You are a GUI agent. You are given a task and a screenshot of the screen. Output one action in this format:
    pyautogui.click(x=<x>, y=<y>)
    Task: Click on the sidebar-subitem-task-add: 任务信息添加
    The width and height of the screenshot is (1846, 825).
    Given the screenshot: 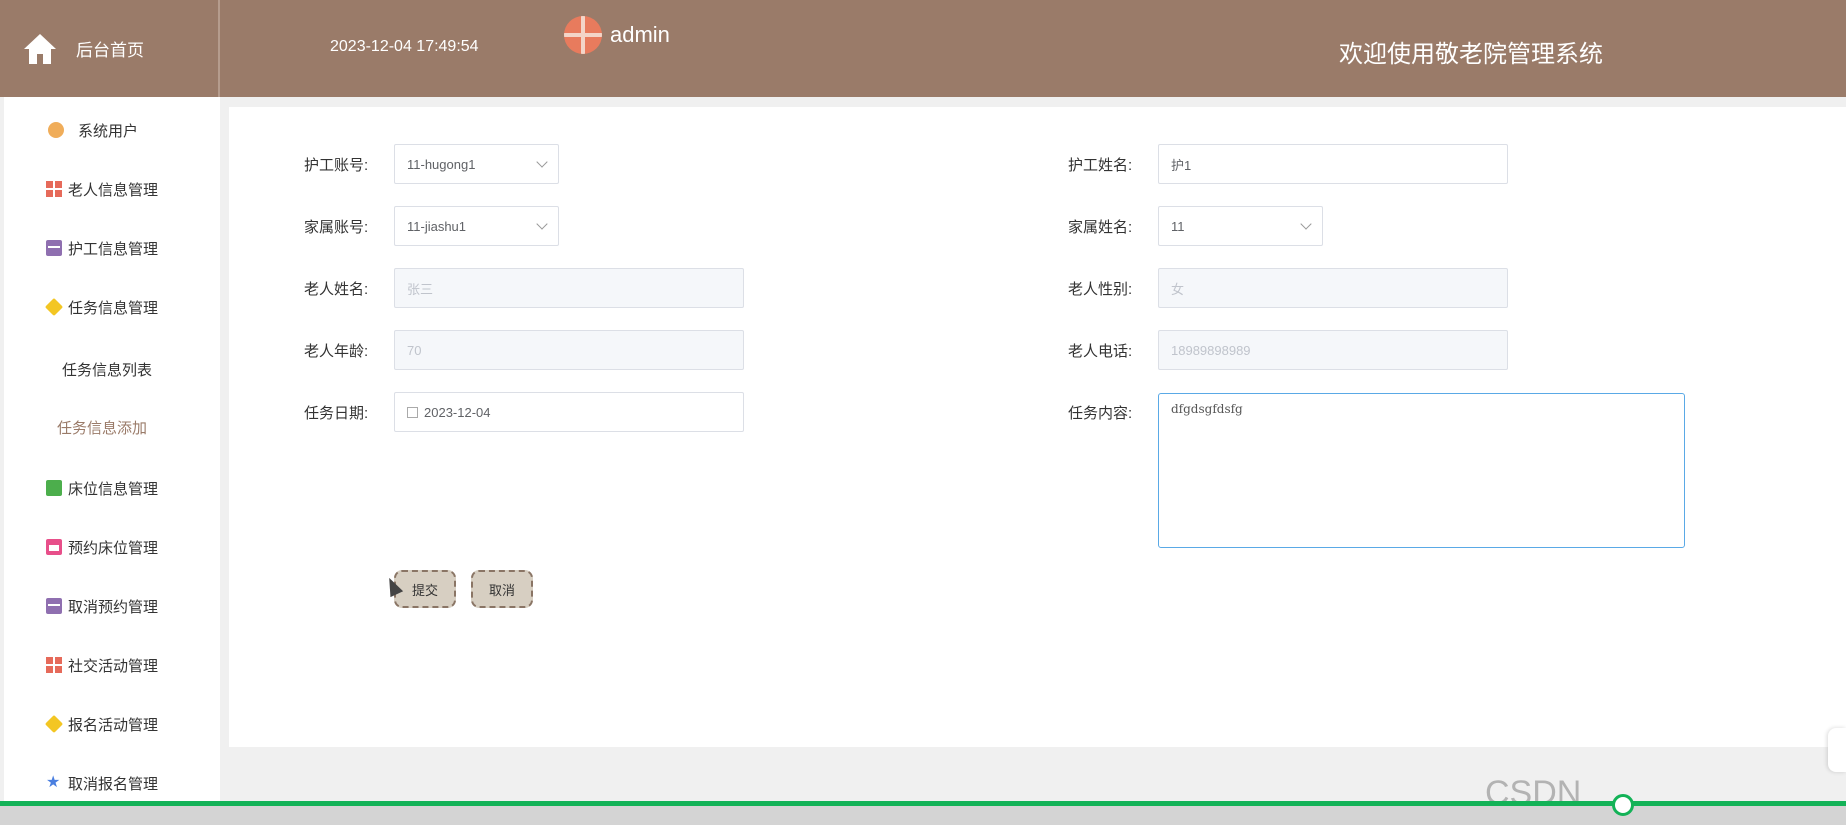 What is the action you would take?
    pyautogui.click(x=112, y=427)
    